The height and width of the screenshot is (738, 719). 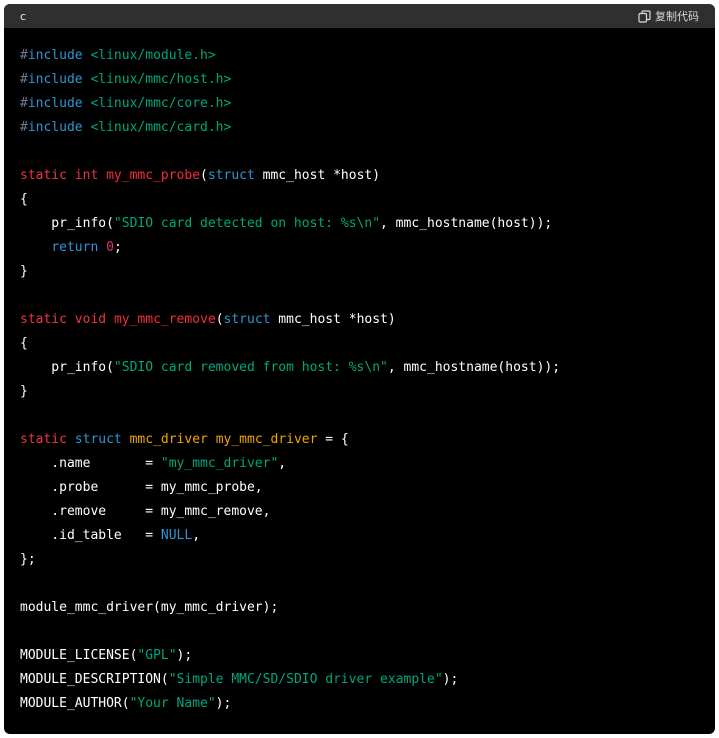 I want to click on code-token: <linux/mmc/host.h>, so click(x=161, y=79).